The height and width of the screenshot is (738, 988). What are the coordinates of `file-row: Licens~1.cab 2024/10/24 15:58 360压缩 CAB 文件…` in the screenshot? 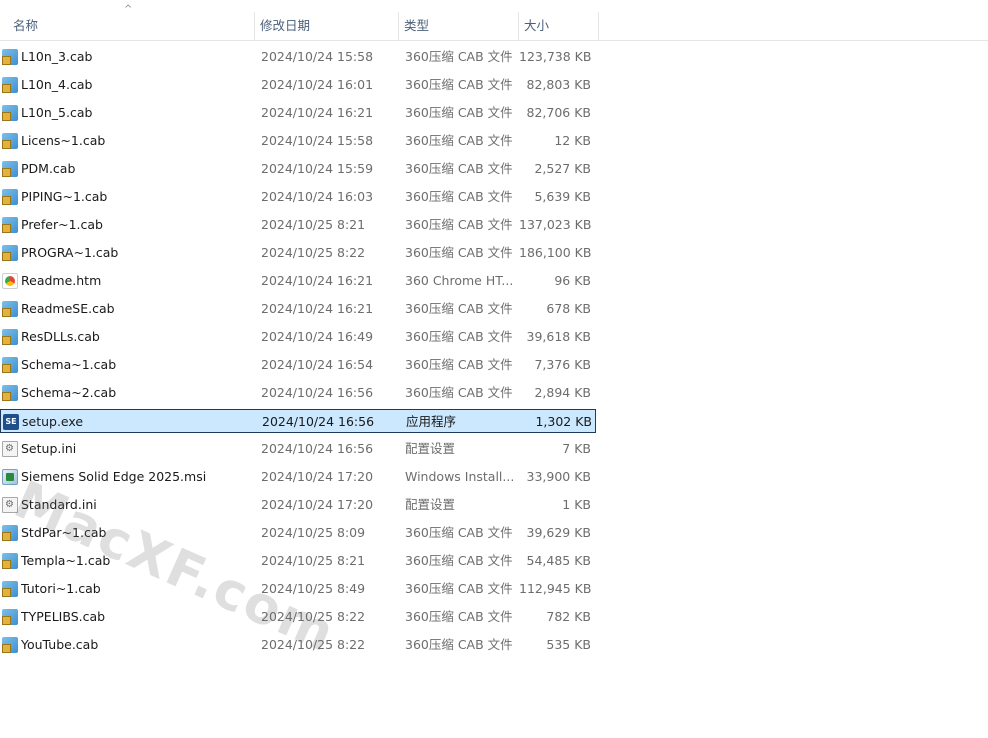 It's located at (298, 141).